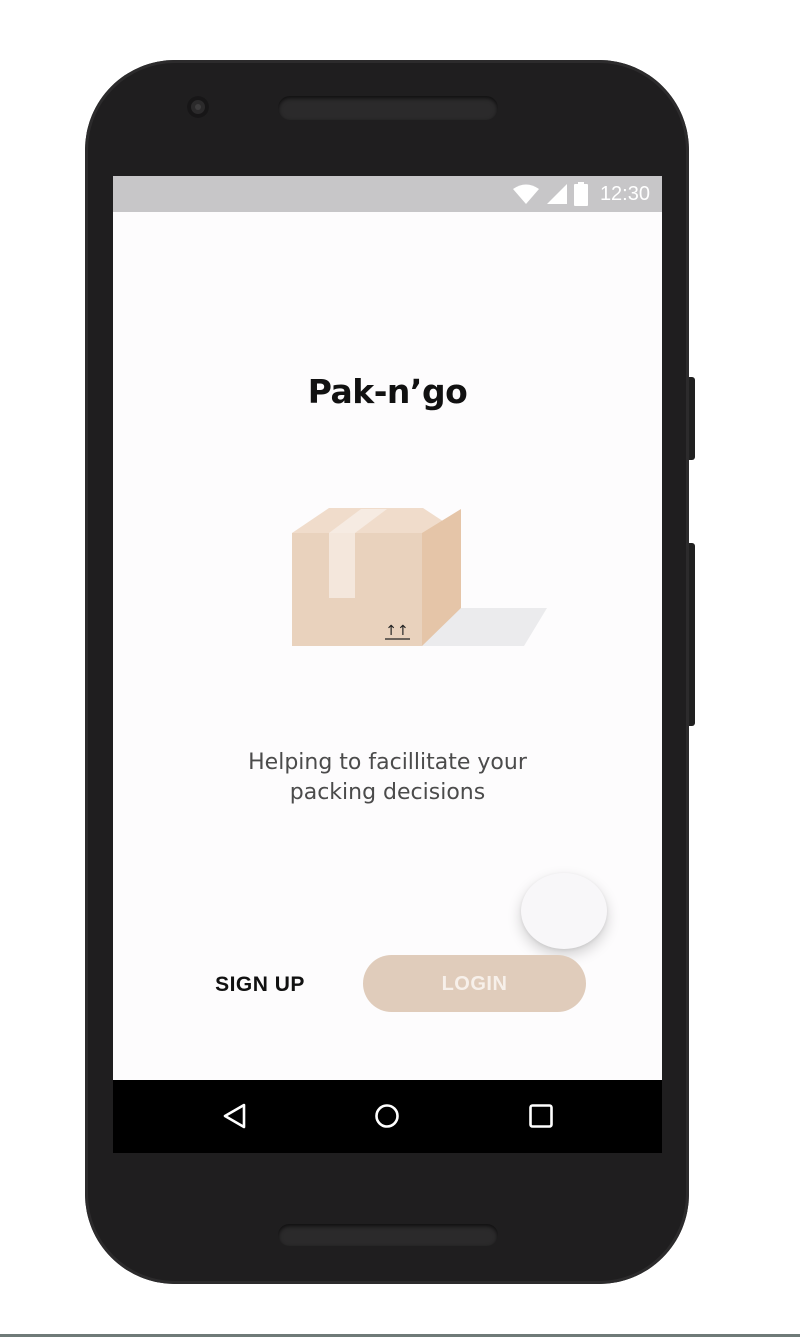  What do you see at coordinates (342, 565) in the screenshot?
I see `box-tape-front` at bounding box center [342, 565].